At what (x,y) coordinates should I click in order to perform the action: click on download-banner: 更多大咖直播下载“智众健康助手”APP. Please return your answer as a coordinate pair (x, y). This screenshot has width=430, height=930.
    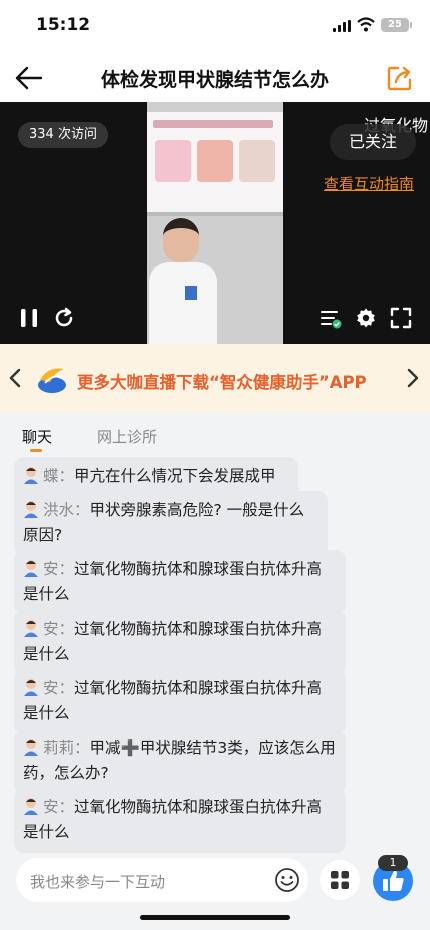
    Looking at the image, I should click on (215, 378).